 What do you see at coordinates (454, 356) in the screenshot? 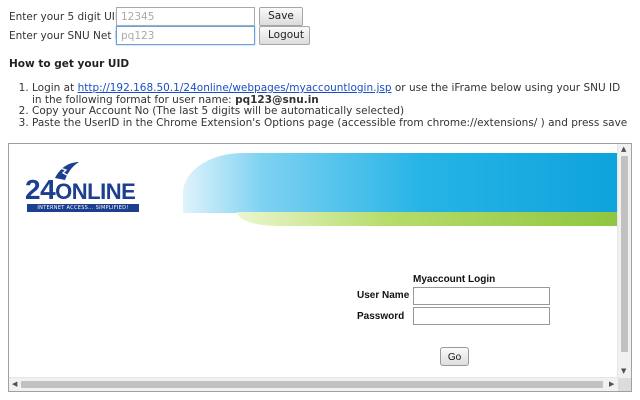
I see `go-button: Go` at bounding box center [454, 356].